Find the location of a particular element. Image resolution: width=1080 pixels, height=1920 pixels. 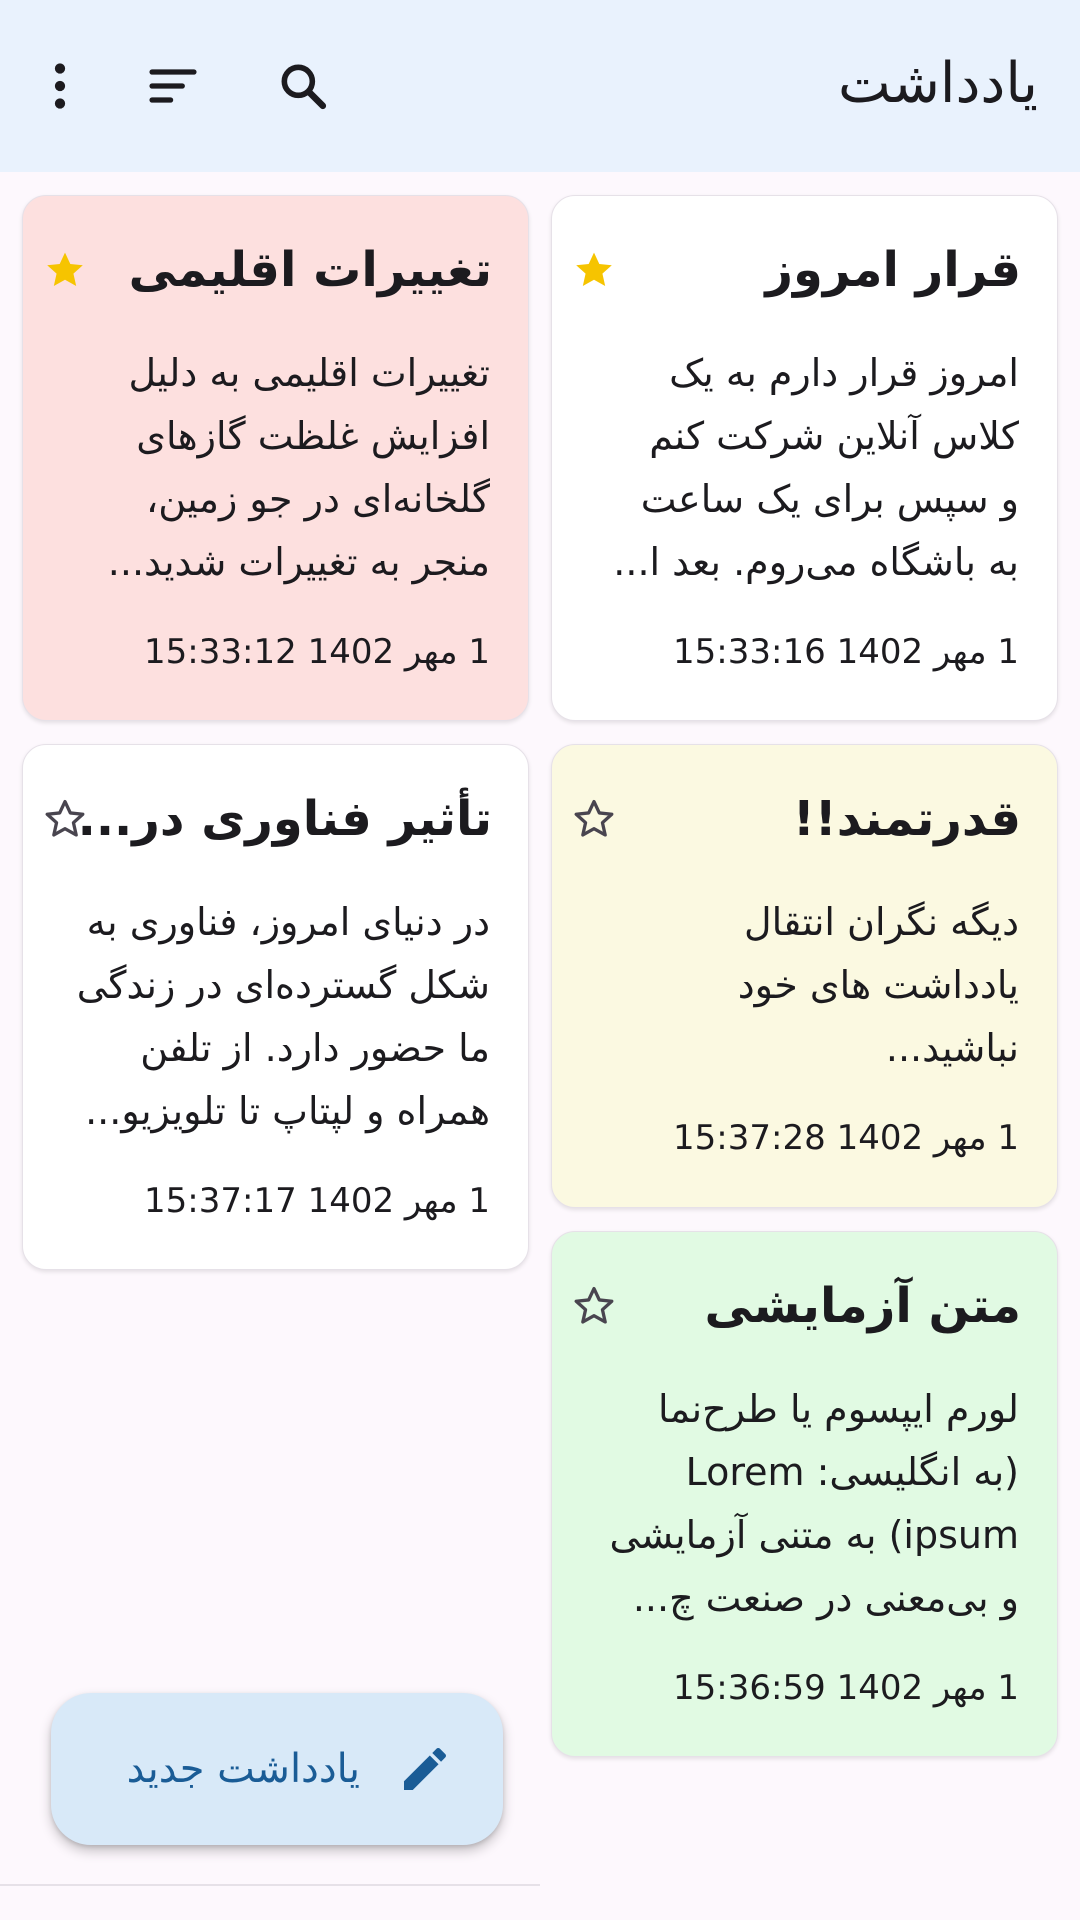

note-body-line: افزایش غلظت گازهای is located at coordinates (313, 436).